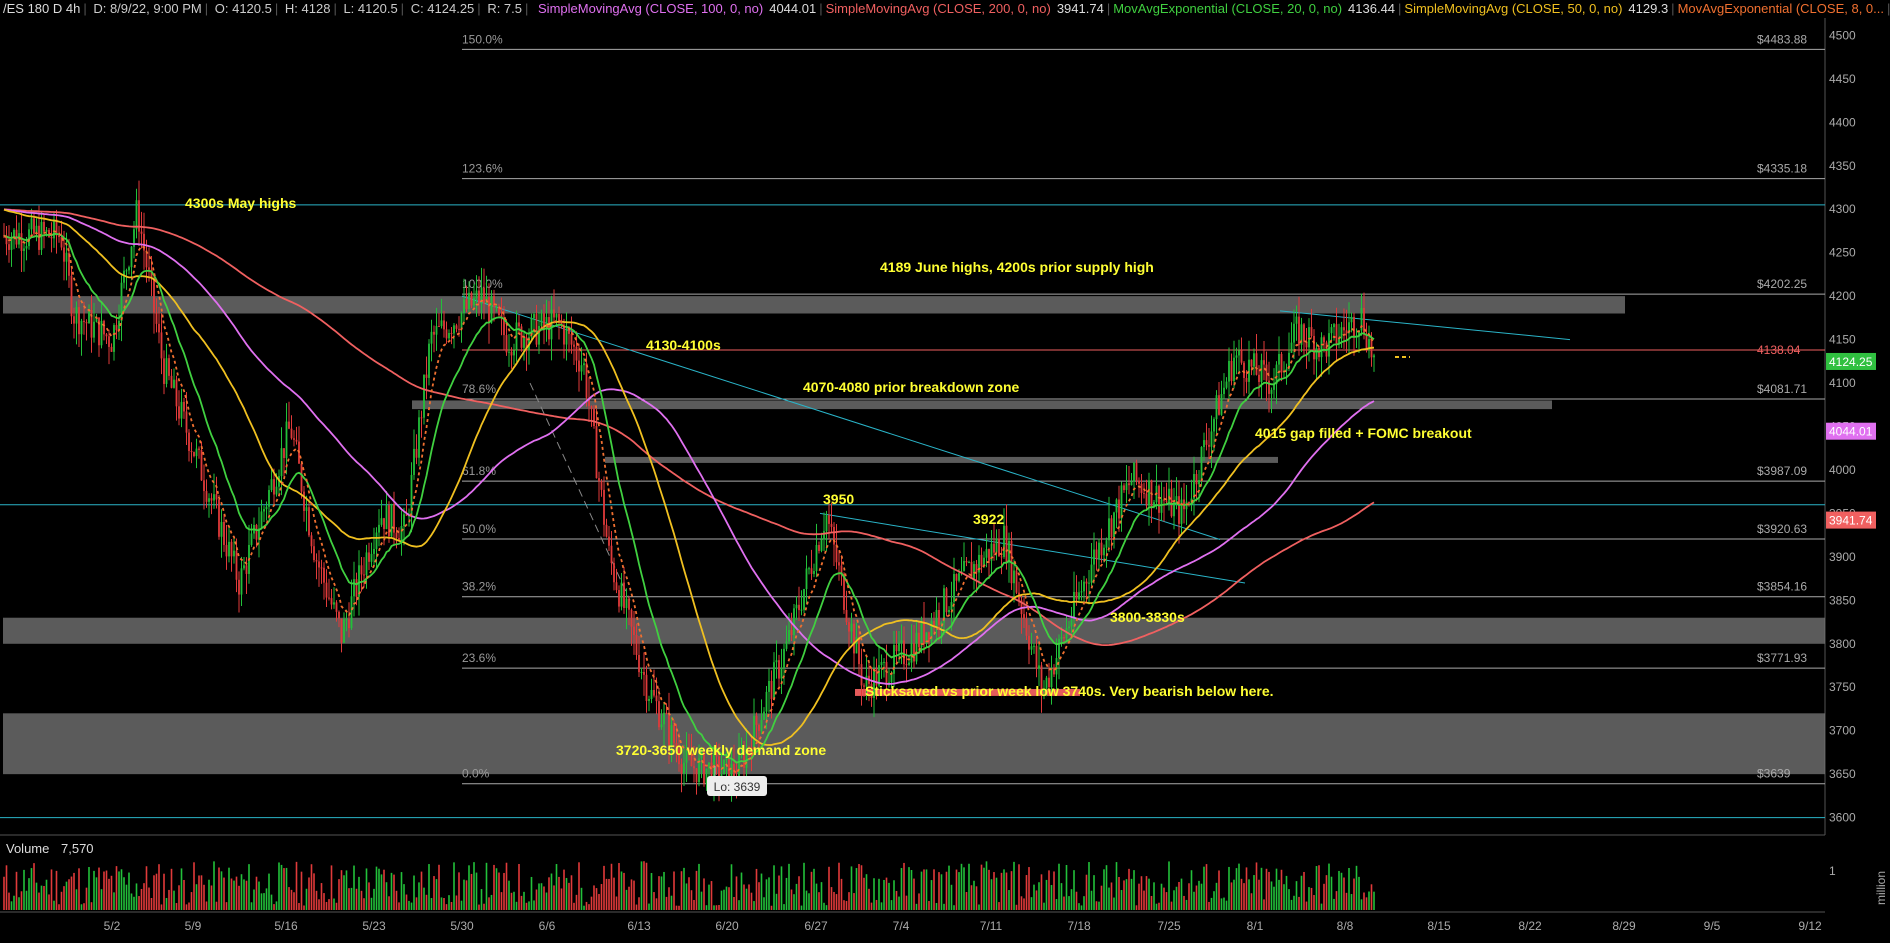 The width and height of the screenshot is (1890, 943). I want to click on fib-ratio-label: 123.6%, so click(482, 169).